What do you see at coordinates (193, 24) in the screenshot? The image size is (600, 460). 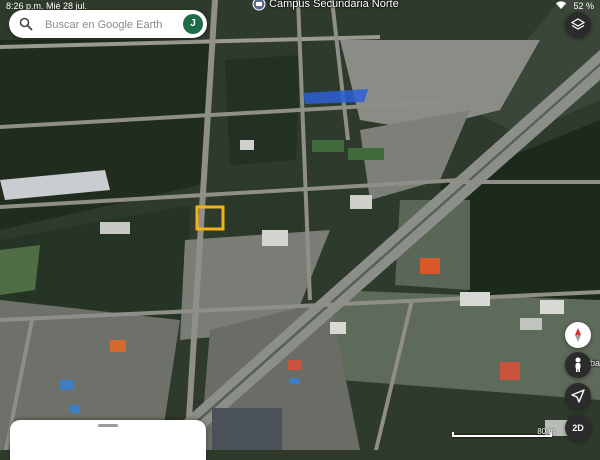 I see `avatar: J` at bounding box center [193, 24].